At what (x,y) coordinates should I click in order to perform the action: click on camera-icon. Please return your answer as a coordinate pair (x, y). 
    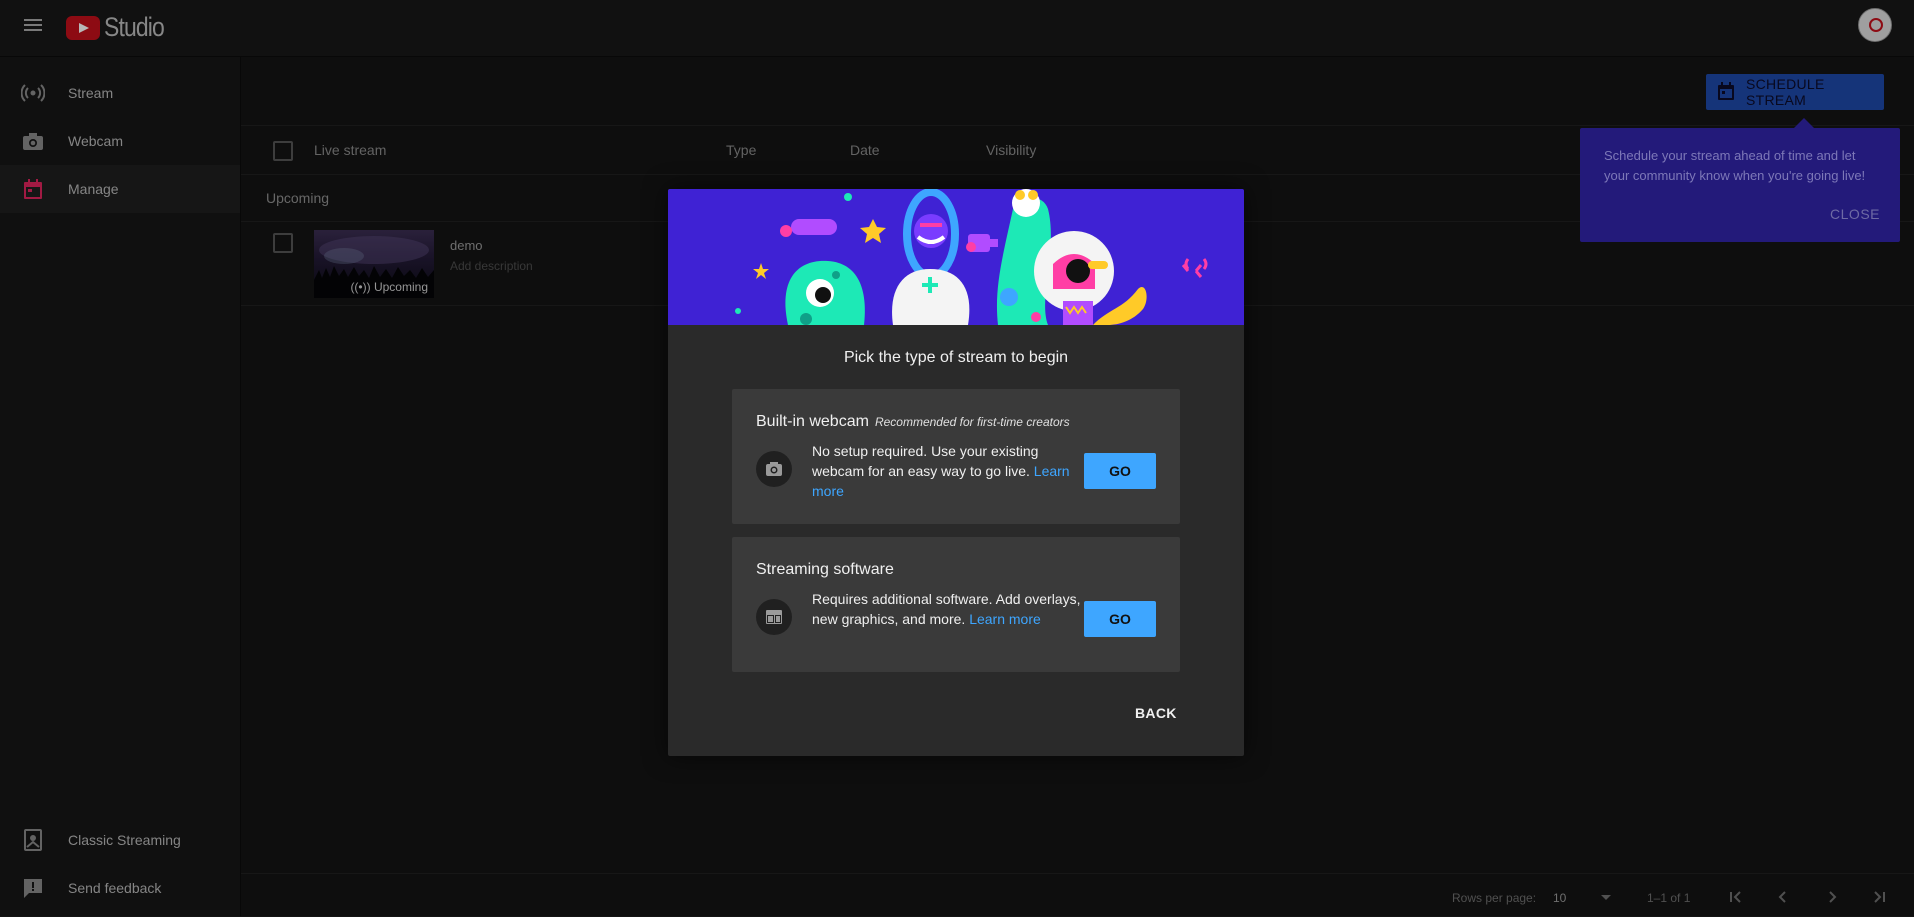
    Looking at the image, I should click on (774, 469).